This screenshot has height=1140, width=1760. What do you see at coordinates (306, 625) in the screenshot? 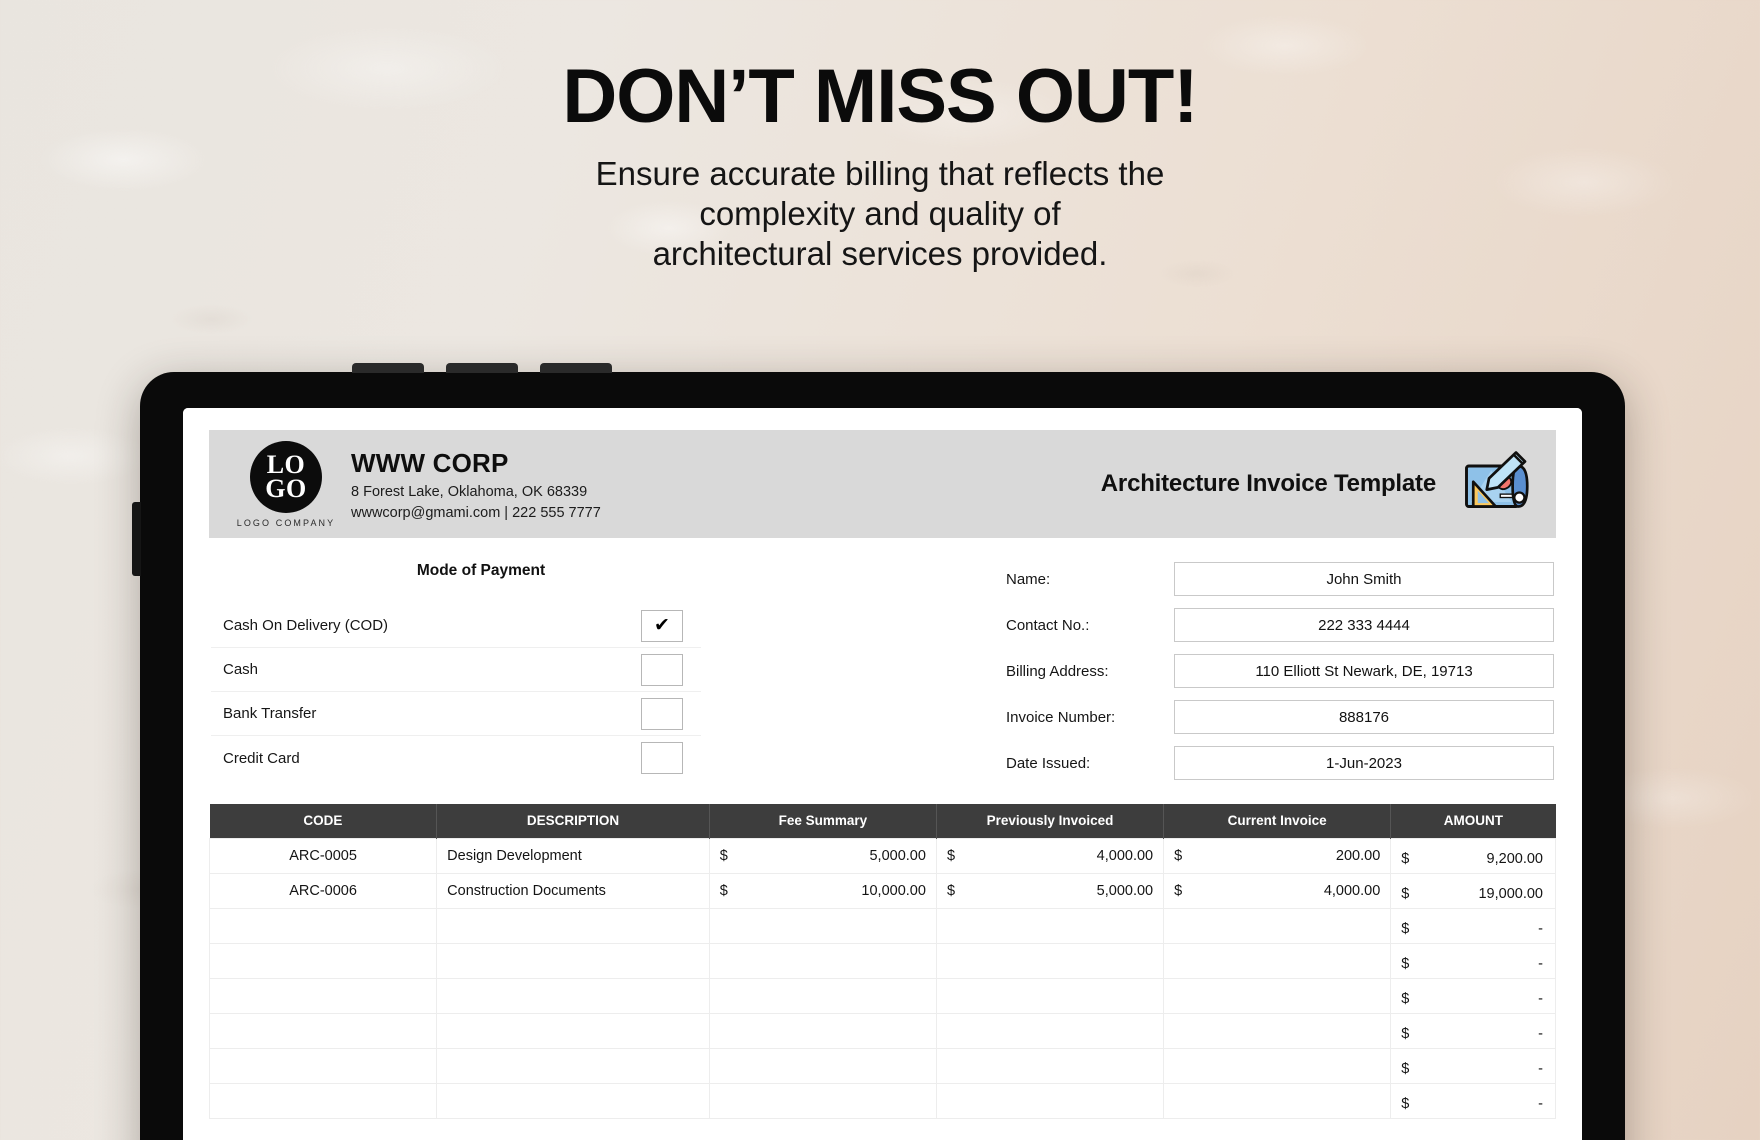
I see `payment-option-label: Cash On Delivery (COD)` at bounding box center [306, 625].